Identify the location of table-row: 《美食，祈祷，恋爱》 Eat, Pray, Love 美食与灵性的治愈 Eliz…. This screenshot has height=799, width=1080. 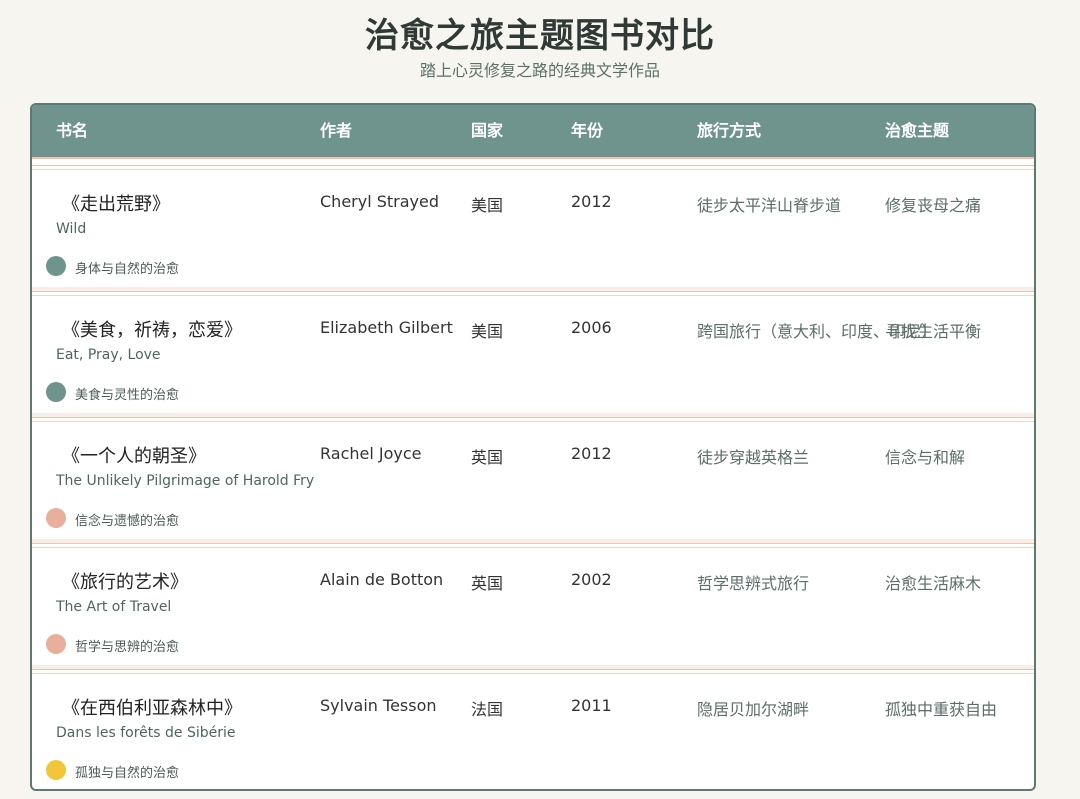
(533, 353).